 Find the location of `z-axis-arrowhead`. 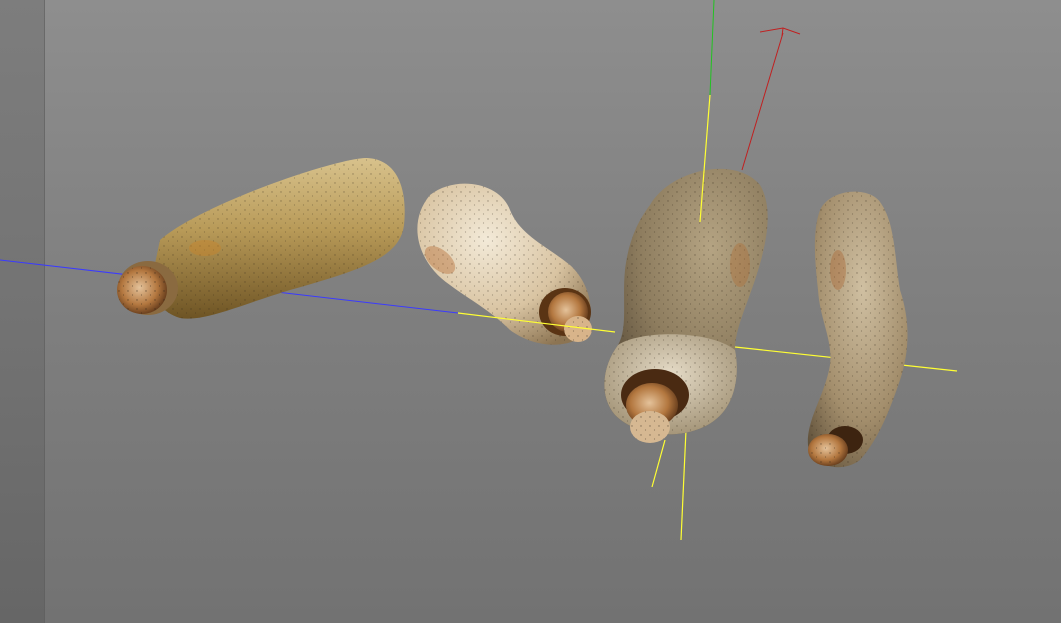

z-axis-arrowhead is located at coordinates (780, 32).